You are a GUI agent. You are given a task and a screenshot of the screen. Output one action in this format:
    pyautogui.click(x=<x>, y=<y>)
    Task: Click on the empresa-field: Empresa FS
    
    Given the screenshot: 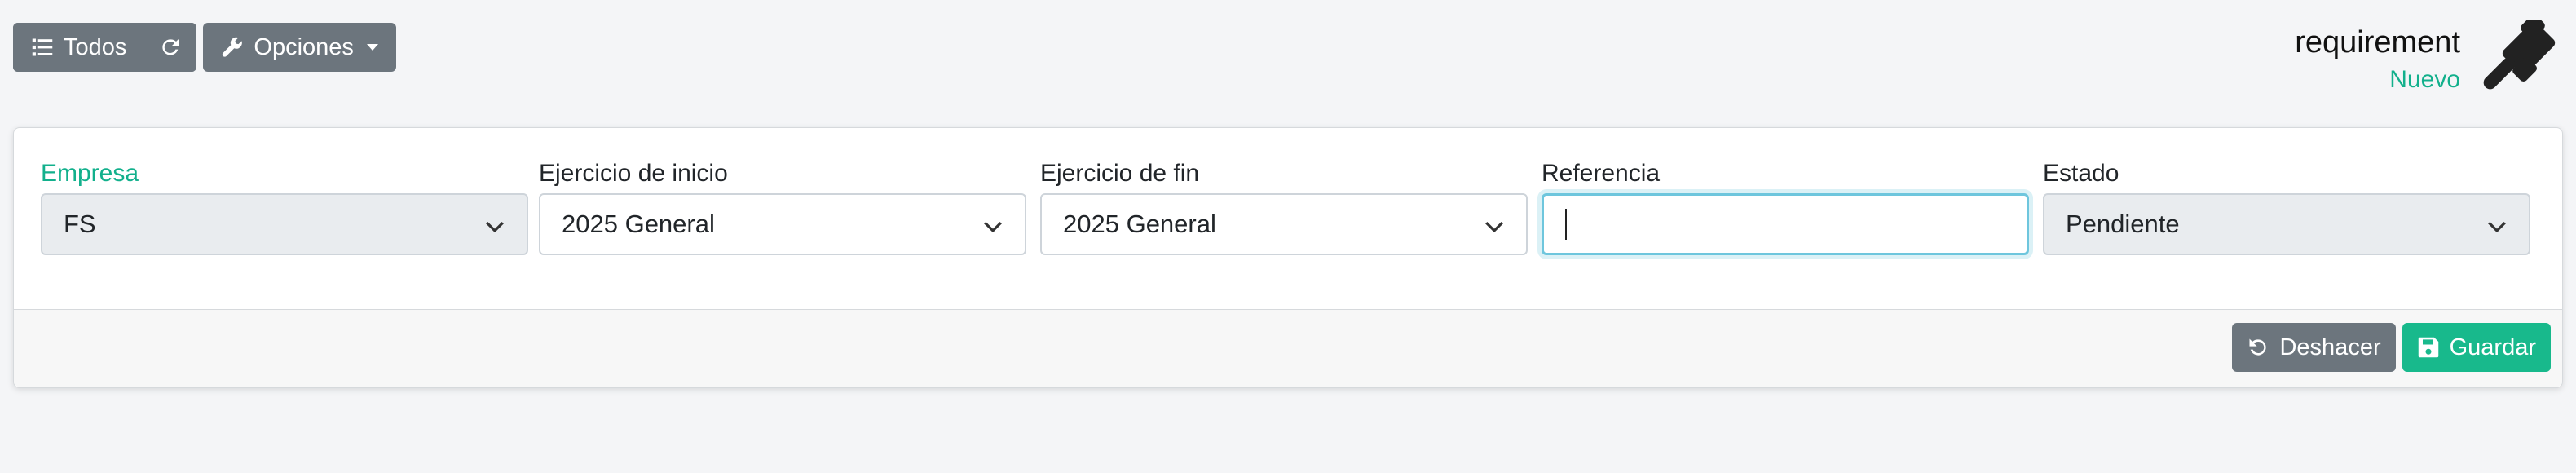 What is the action you would take?
    pyautogui.click(x=284, y=206)
    